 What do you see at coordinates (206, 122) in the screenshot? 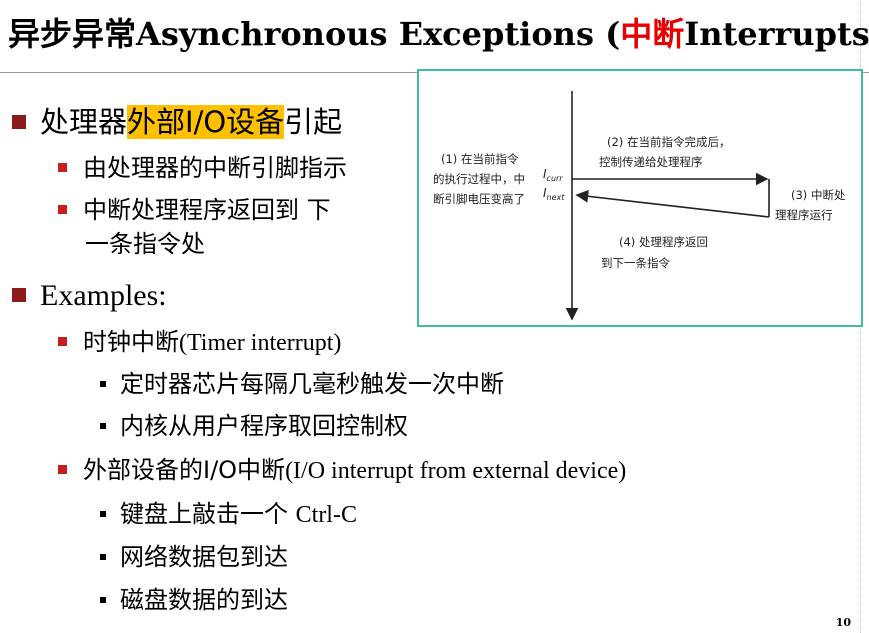
I see `bullet-source-highlight: 外部I/O设备` at bounding box center [206, 122].